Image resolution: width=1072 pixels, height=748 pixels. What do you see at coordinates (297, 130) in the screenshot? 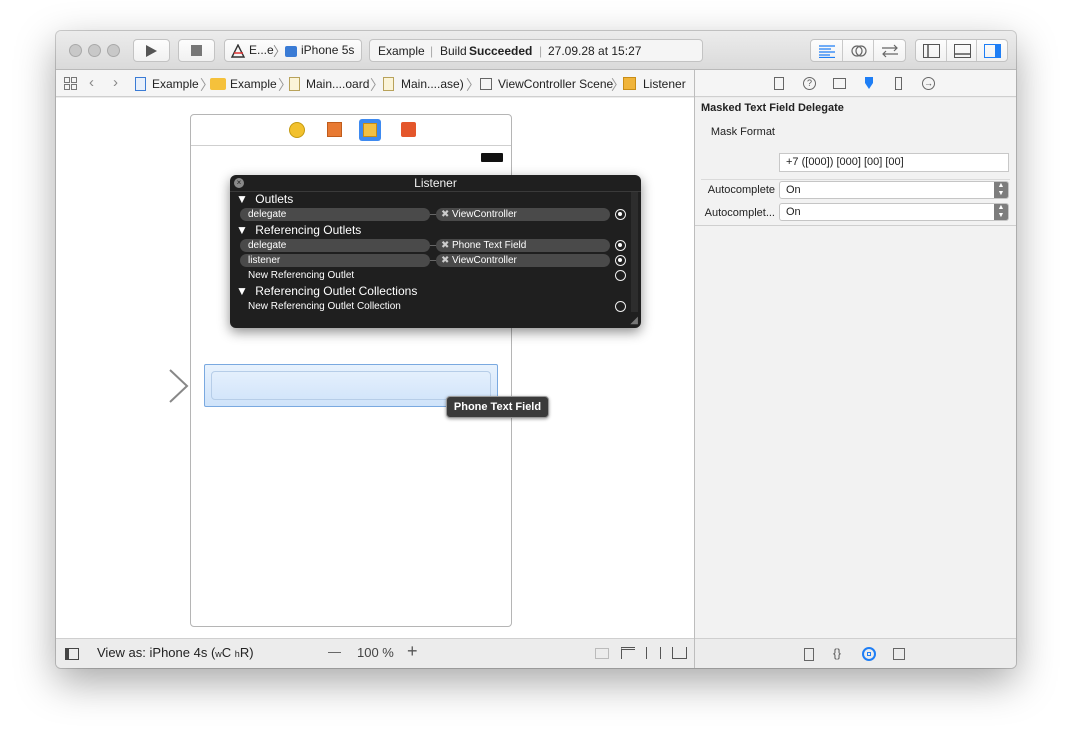
I see `view-controller-icon` at bounding box center [297, 130].